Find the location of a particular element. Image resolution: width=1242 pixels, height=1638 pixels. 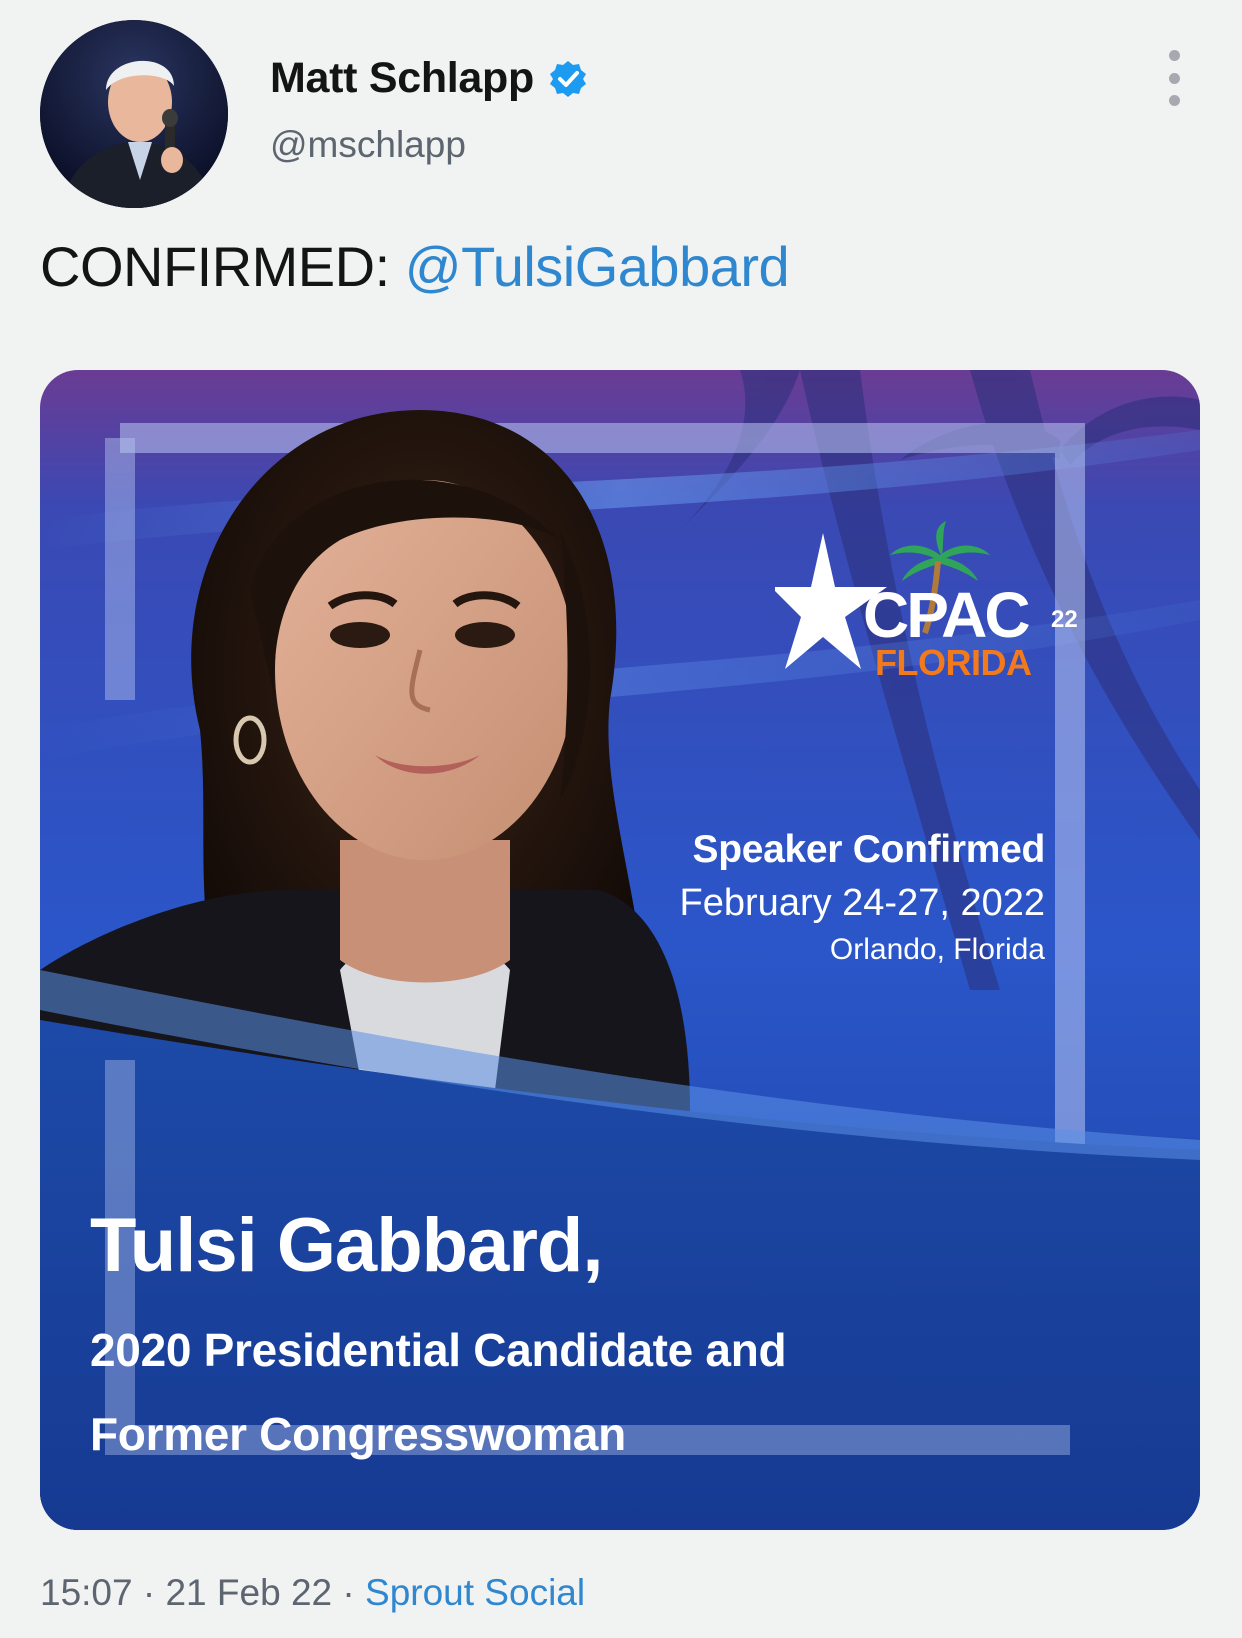

logo-florida-text: FLORIDA is located at coordinates (953, 662).